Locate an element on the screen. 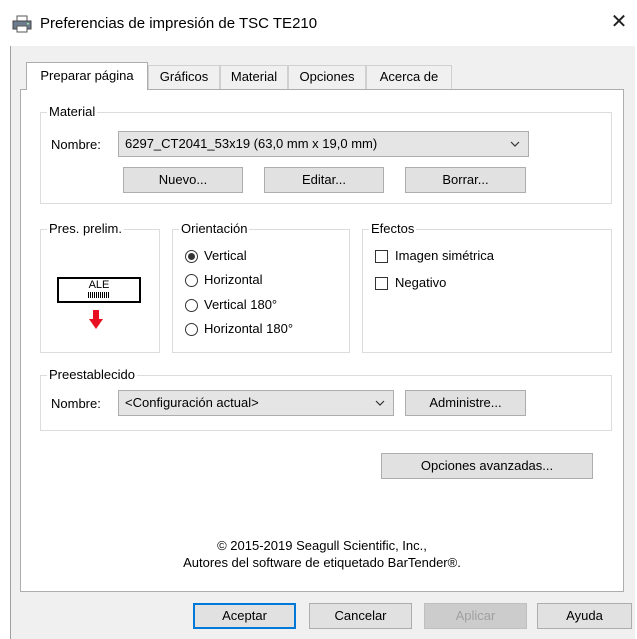 This screenshot has height=639, width=637. tab-material: Material is located at coordinates (254, 77).